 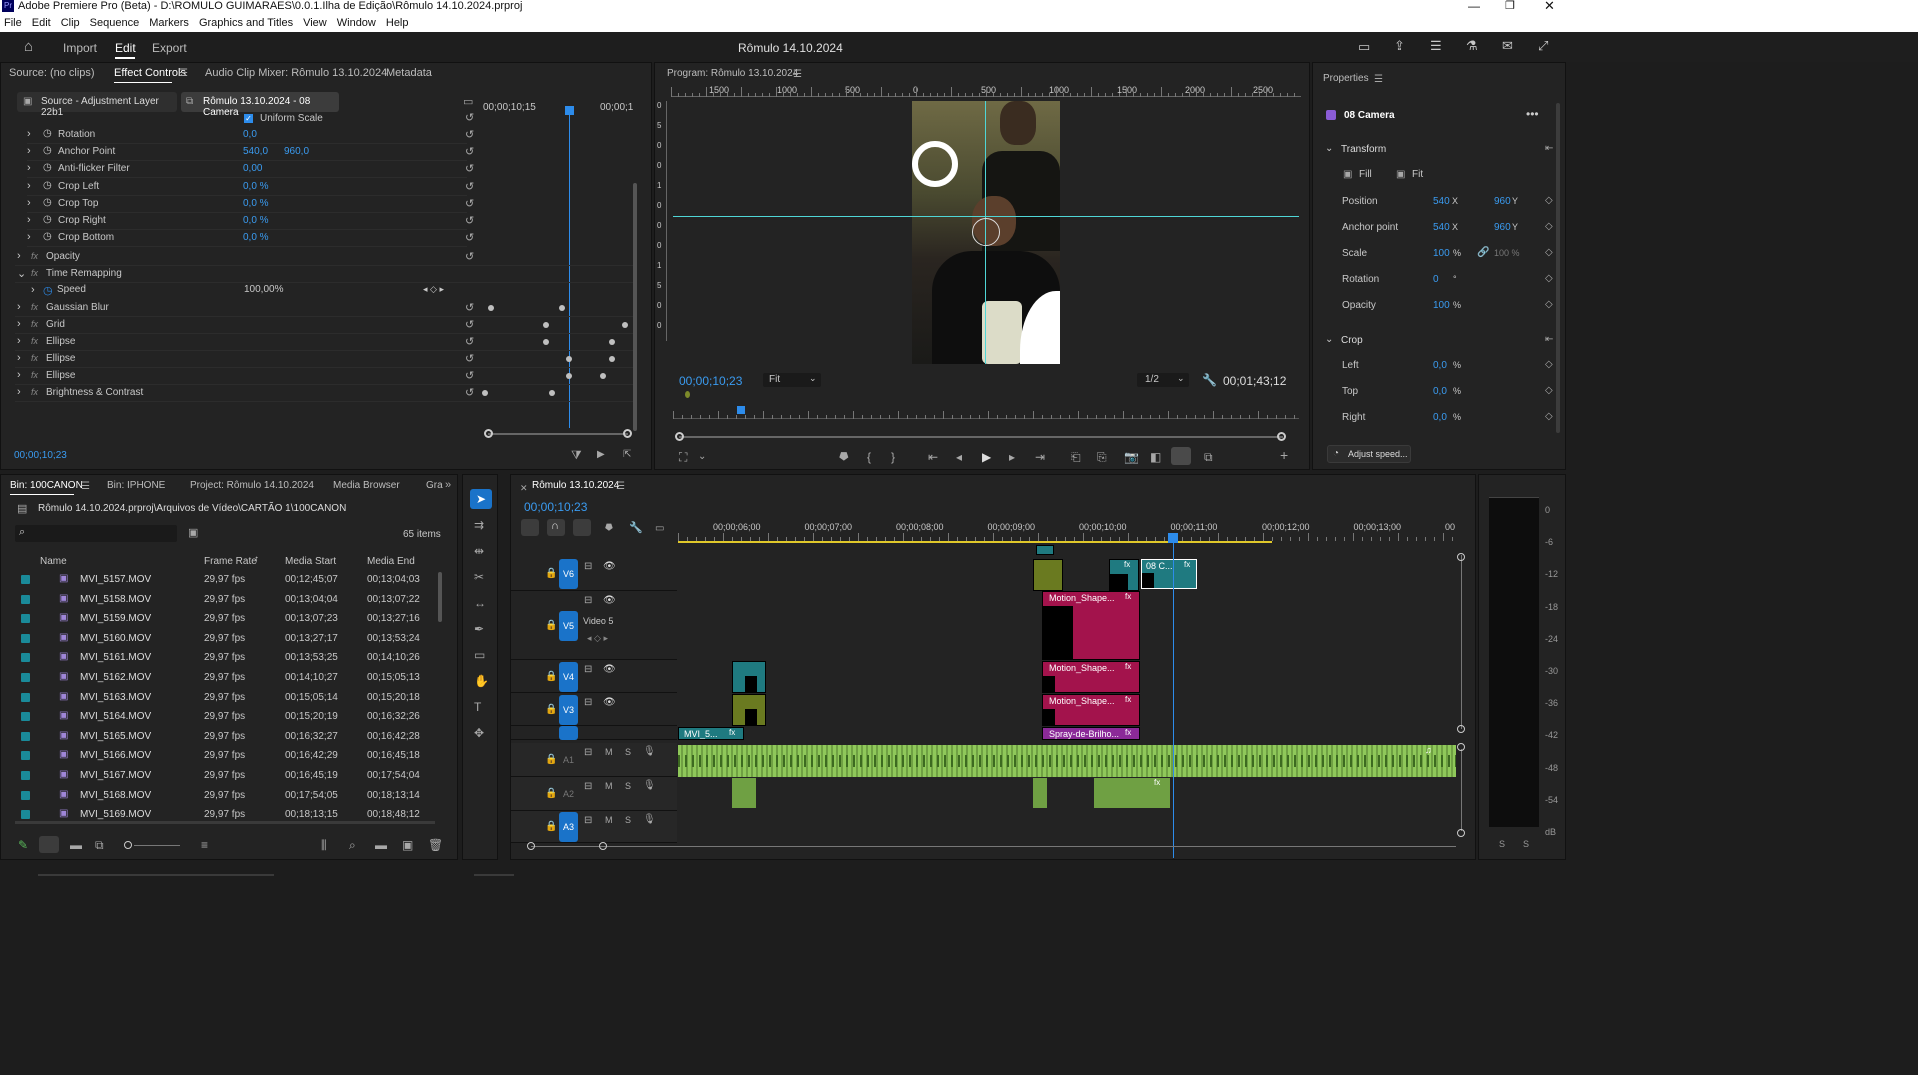 What do you see at coordinates (1155, 457) in the screenshot?
I see `comparison-view-icon: ◧` at bounding box center [1155, 457].